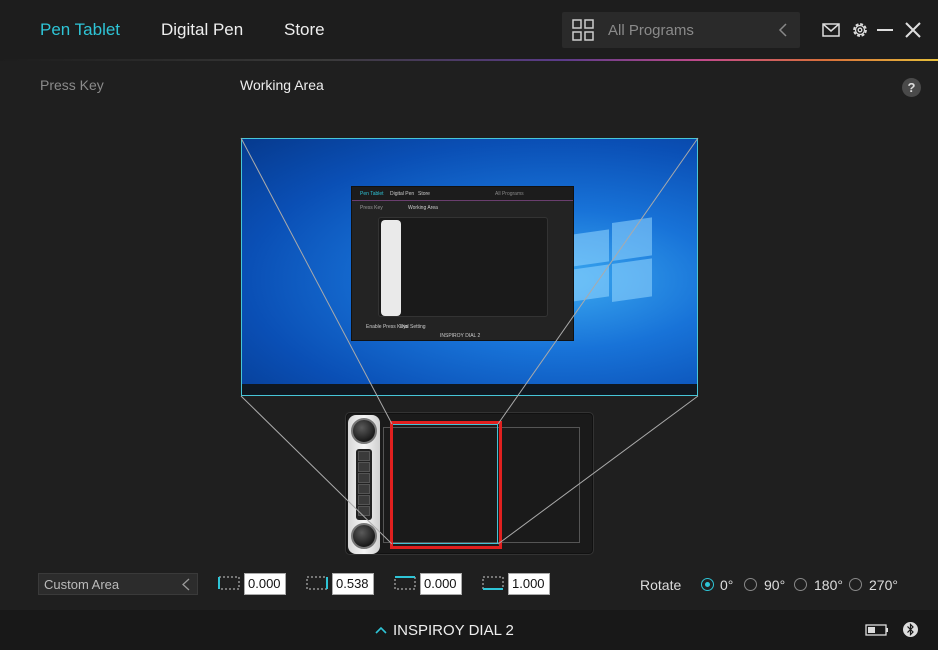 The width and height of the screenshot is (938, 650). Describe the element at coordinates (855, 584) in the screenshot. I see `rotate-270-radio` at that location.